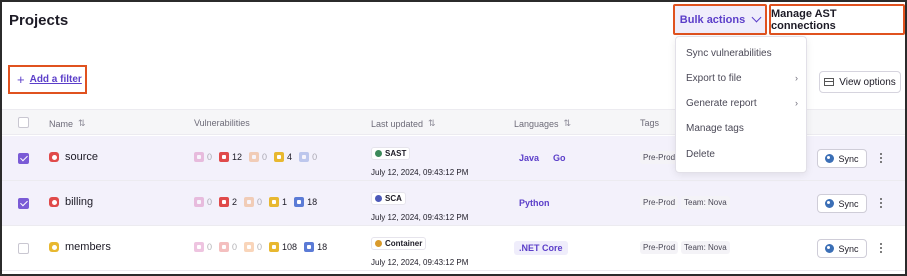  Describe the element at coordinates (79, 202) in the screenshot. I see `project-name-label: billing` at that location.